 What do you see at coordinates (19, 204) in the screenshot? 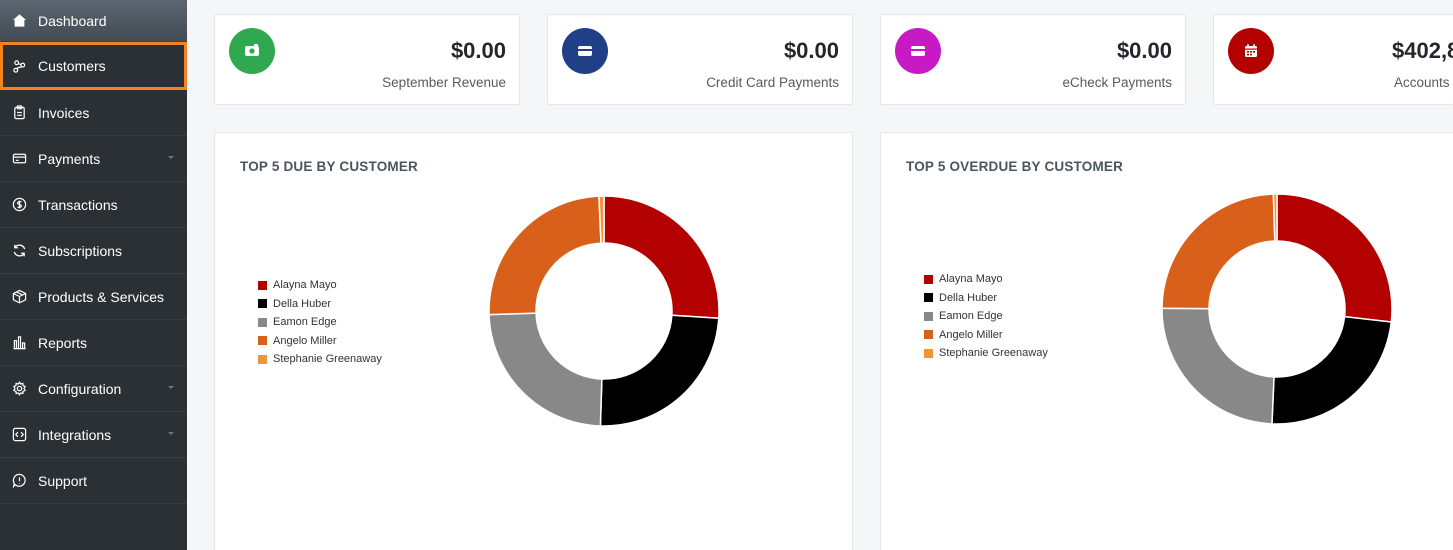
I see `dollar-circle-icon` at bounding box center [19, 204].